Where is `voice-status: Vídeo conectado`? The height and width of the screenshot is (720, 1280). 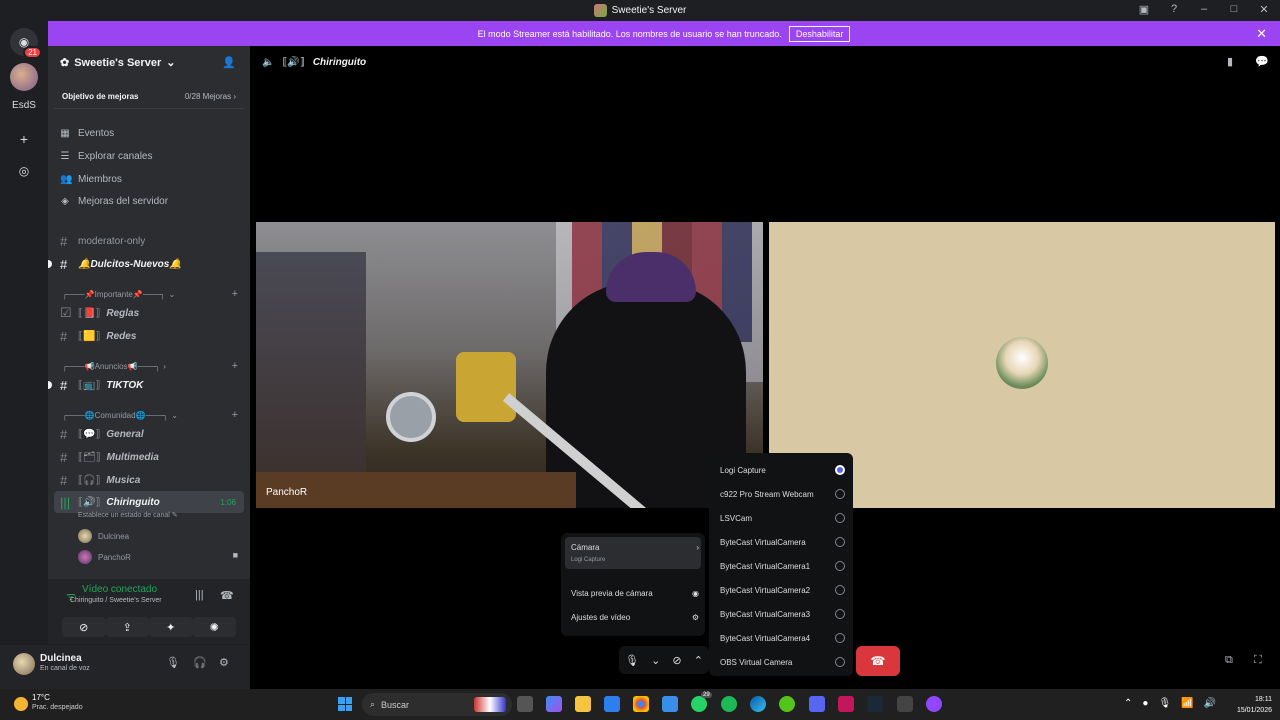
voice-status: Vídeo conectado is located at coordinates (119, 589).